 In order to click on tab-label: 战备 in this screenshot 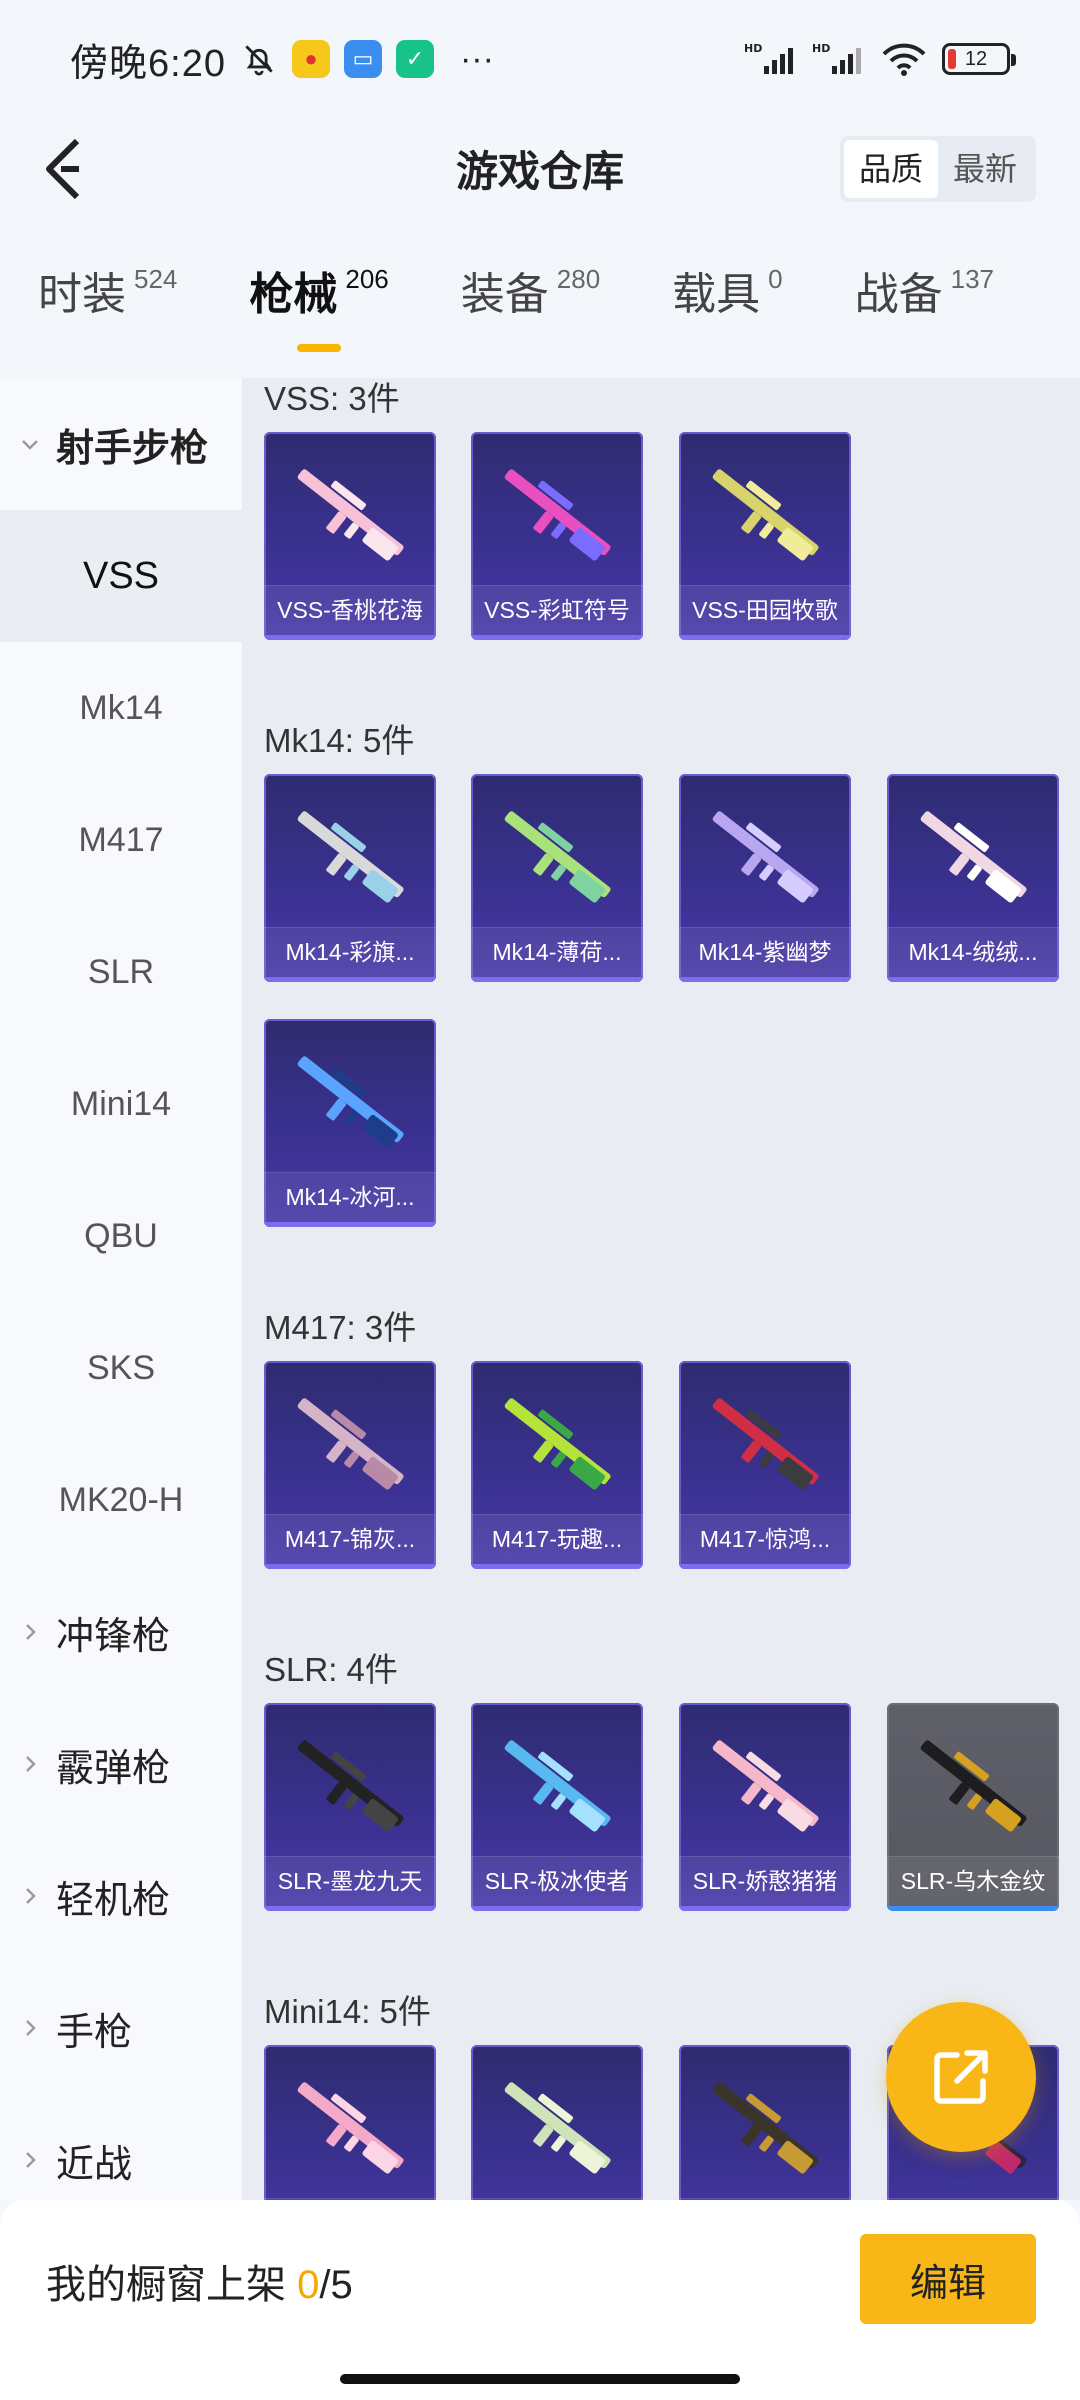, I will do `click(898, 294)`.